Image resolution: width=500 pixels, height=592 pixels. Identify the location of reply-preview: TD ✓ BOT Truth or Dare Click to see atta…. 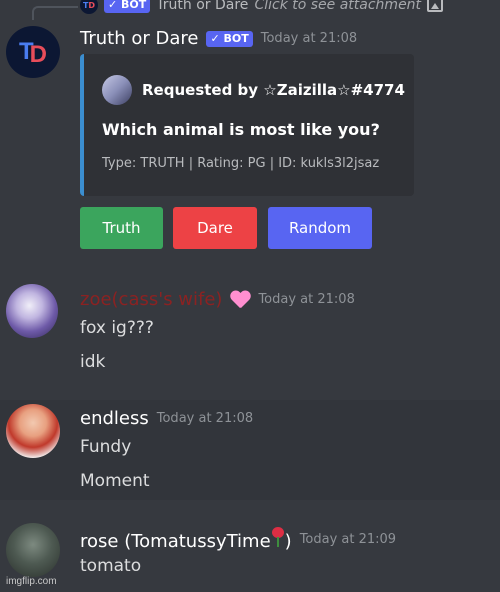
(262, 7).